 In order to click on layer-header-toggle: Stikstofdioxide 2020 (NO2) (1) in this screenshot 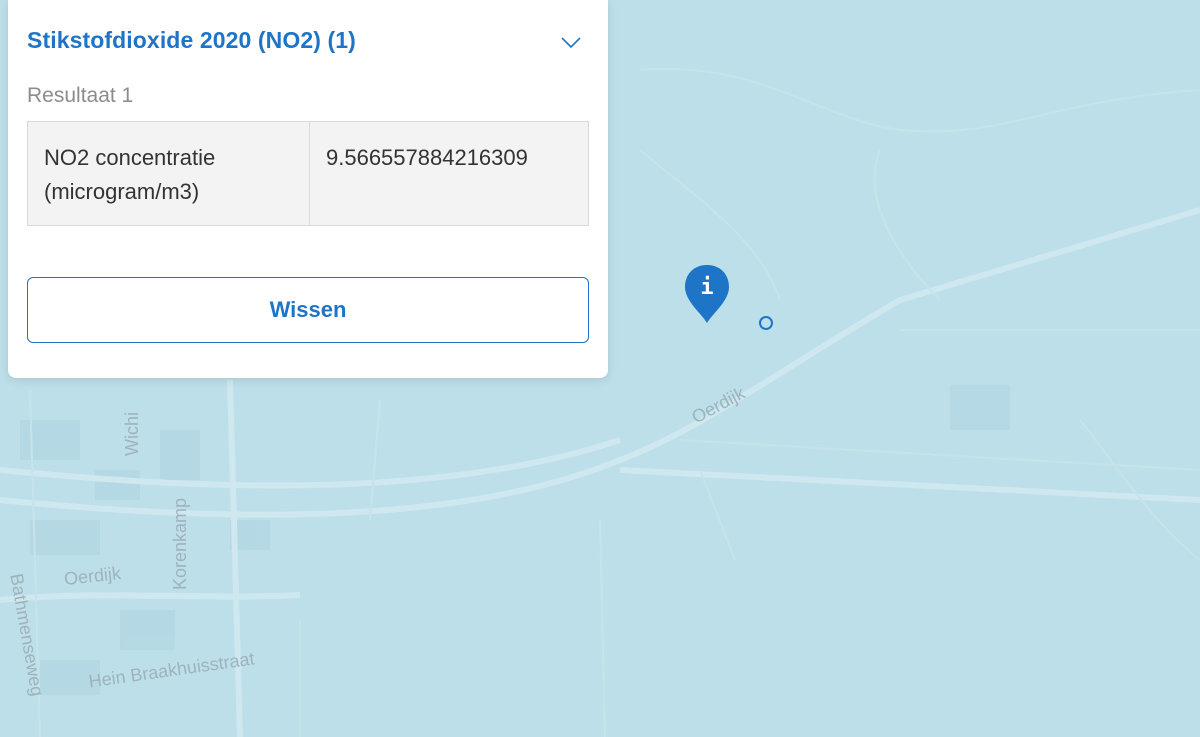, I will do `click(308, 44)`.